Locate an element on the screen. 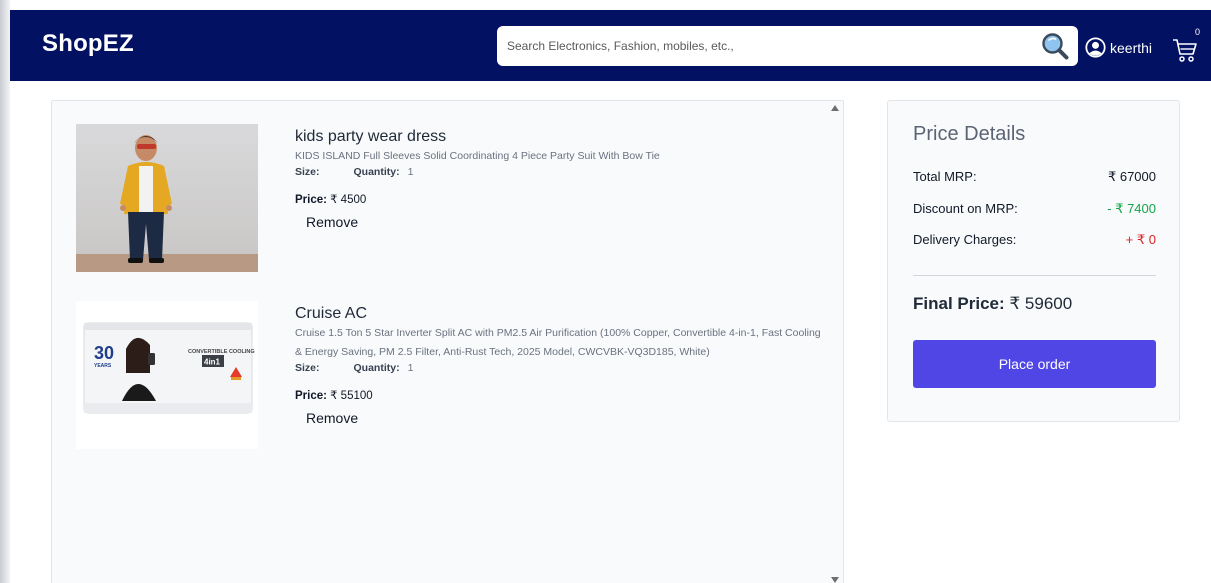  total-mrp-label: Total MRP: is located at coordinates (945, 176).